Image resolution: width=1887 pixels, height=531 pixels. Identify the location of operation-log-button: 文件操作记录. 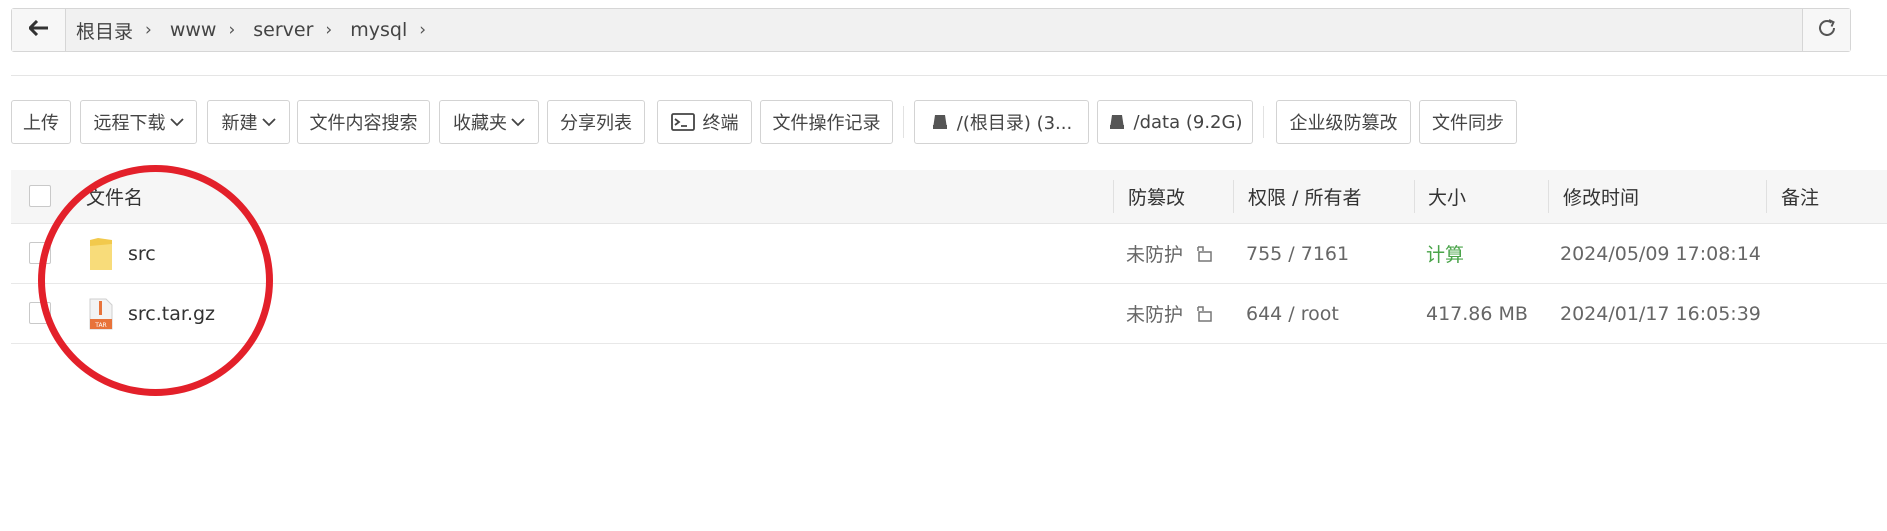
(826, 122).